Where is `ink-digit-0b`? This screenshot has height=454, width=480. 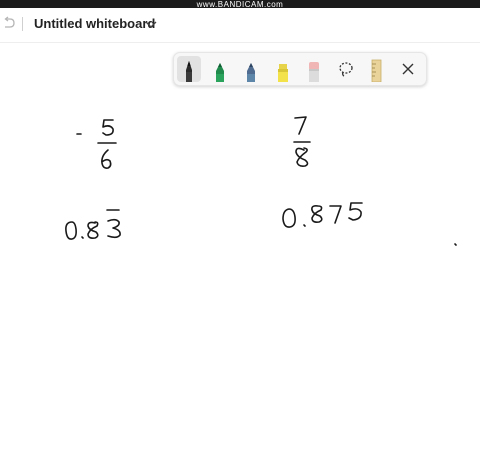
ink-digit-0b is located at coordinates (289, 218).